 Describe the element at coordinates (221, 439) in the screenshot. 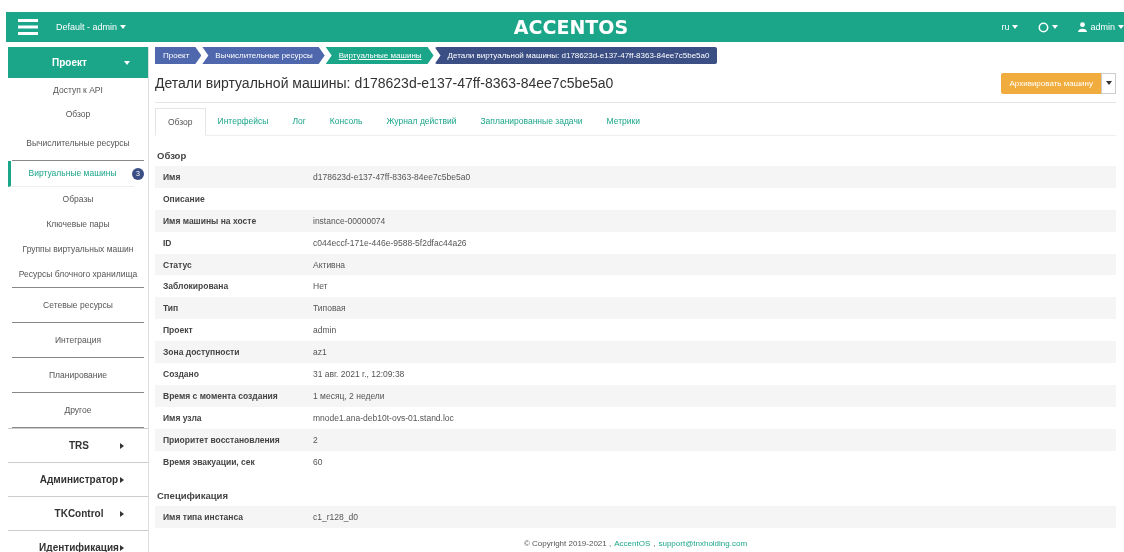

I see `field-label: Приоритет восстановления` at that location.